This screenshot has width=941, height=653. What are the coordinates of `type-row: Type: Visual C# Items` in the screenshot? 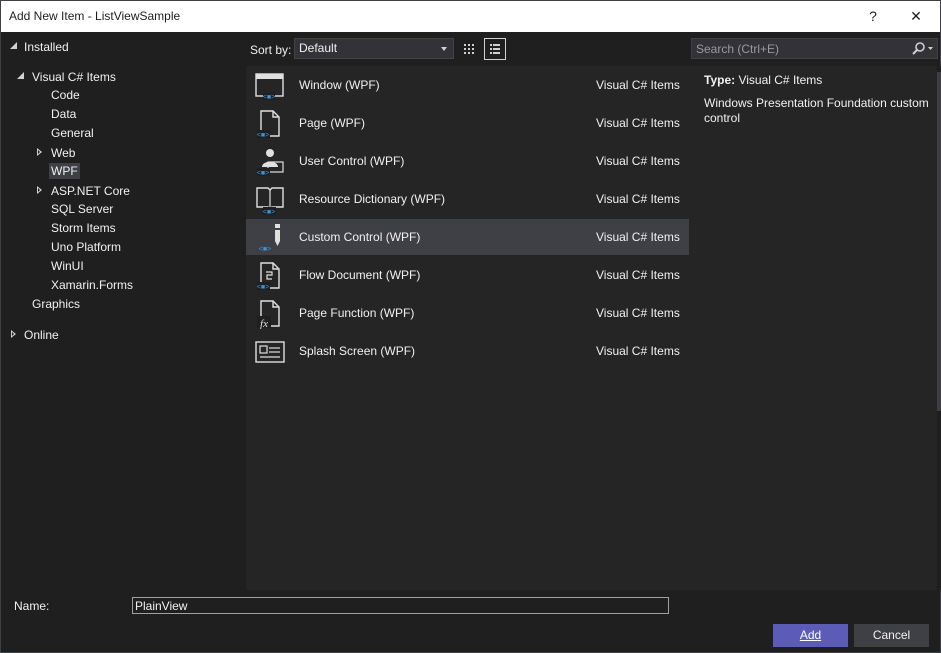 It's located at (763, 80).